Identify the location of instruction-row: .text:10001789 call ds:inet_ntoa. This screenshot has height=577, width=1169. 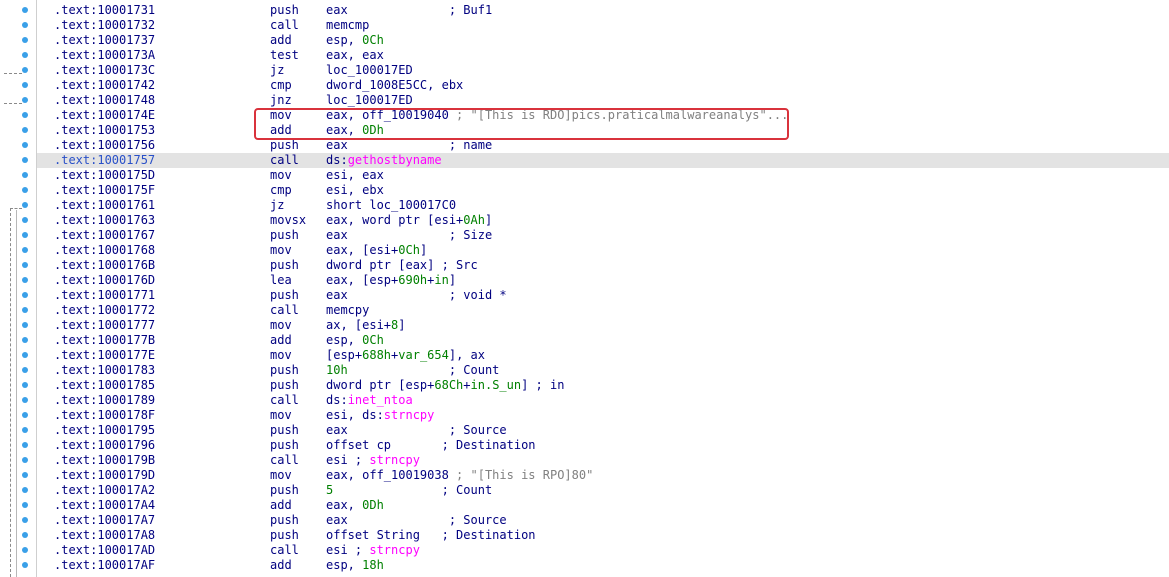
(603, 400).